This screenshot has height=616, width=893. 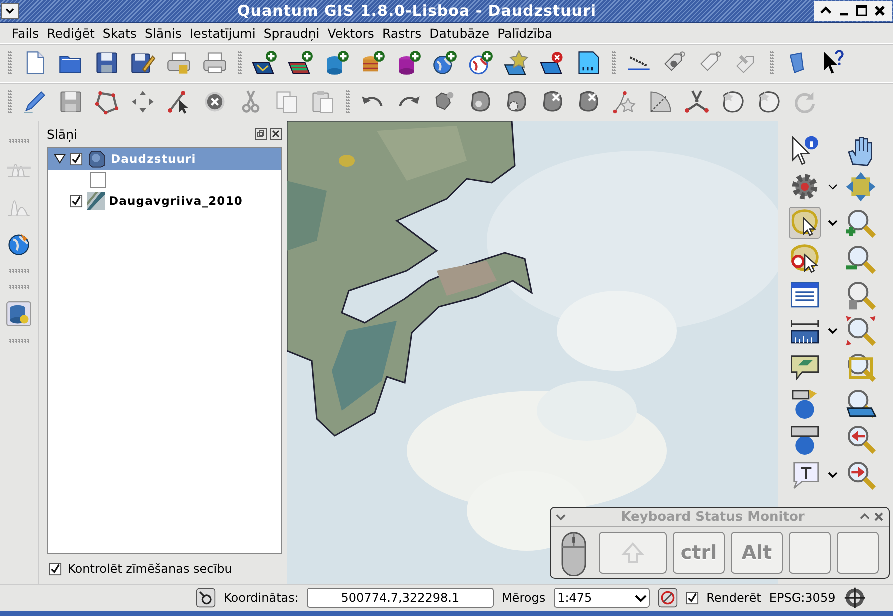 I want to click on printer-star-icon, so click(x=179, y=63).